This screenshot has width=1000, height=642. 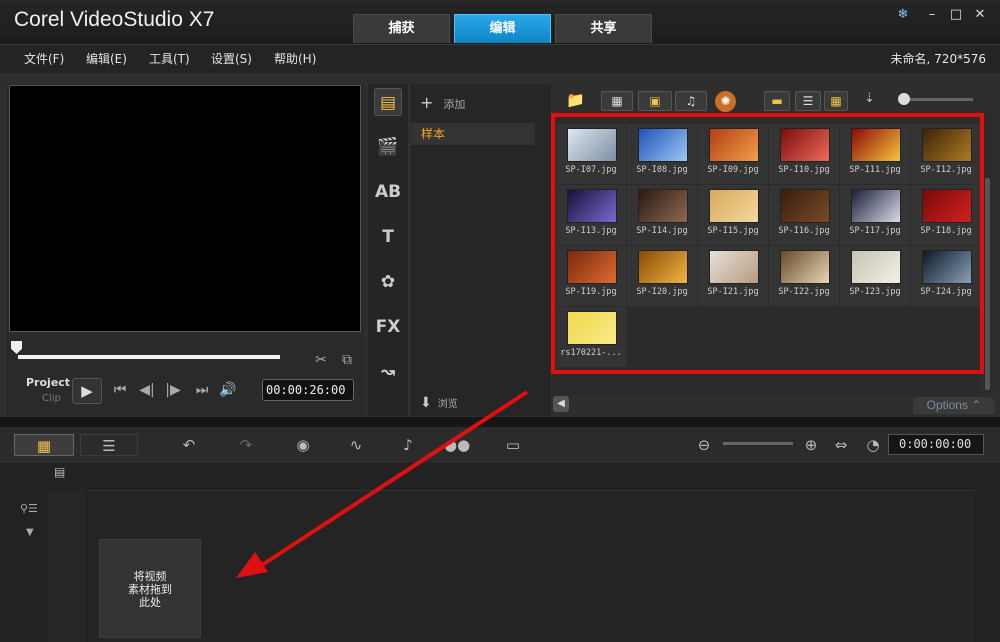 I want to click on menu-file: 文件(F), so click(x=44, y=58).